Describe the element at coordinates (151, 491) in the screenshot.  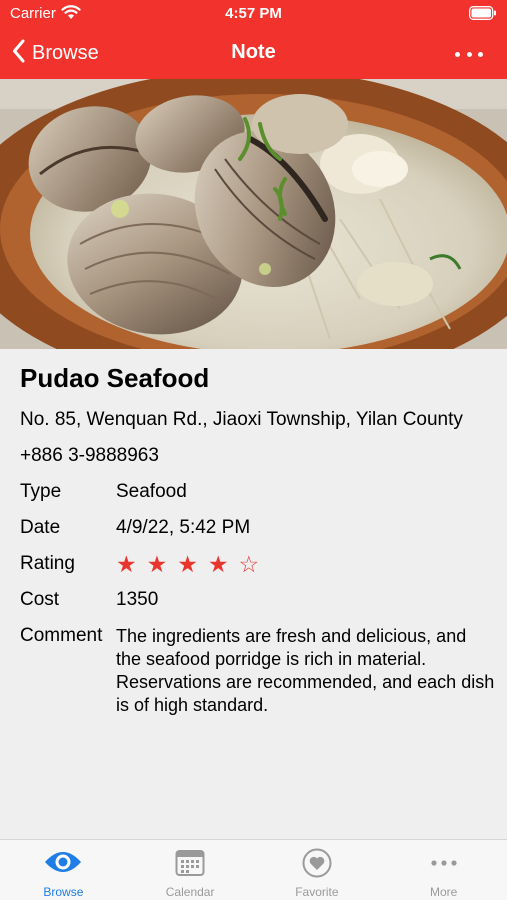
I see `type-value: Seafood` at that location.